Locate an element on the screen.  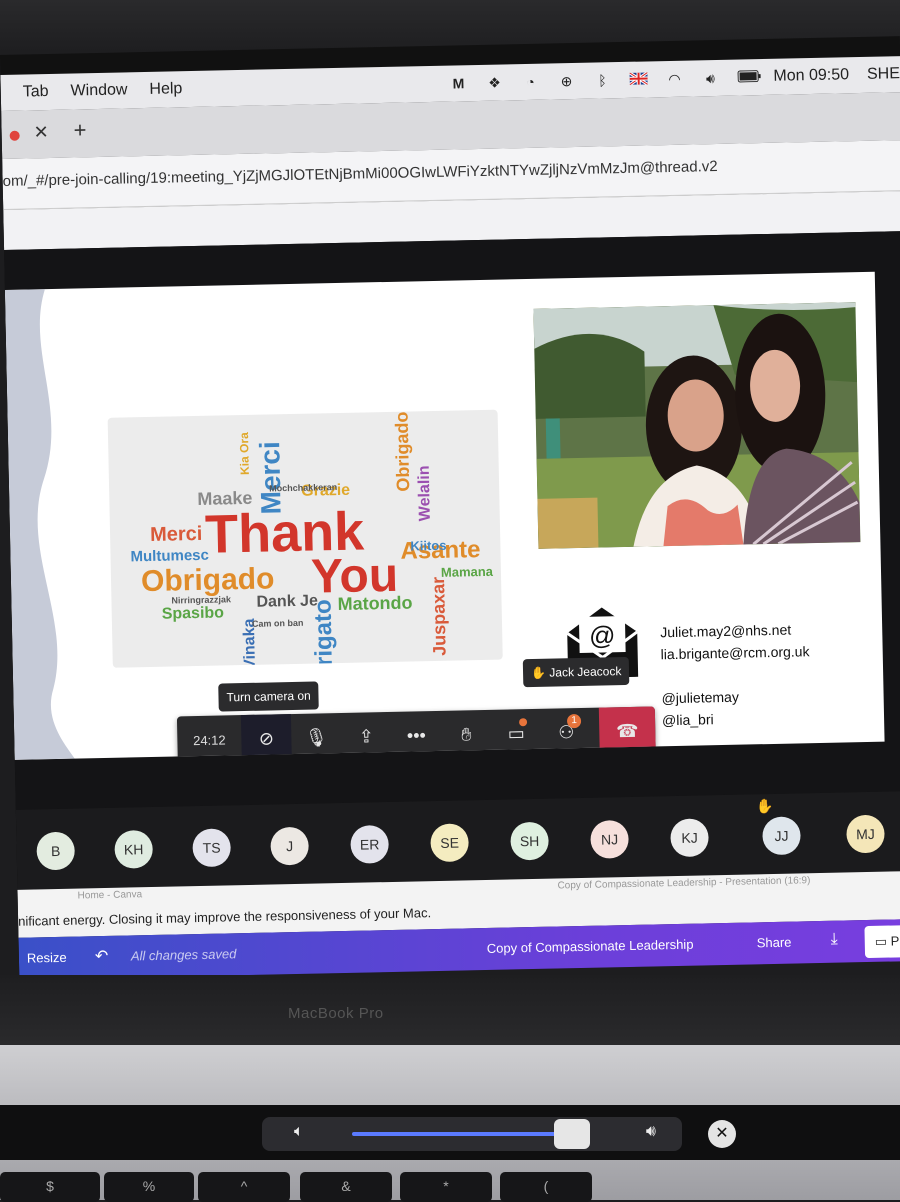
volume-icon: 🔊︎ is located at coordinates (710, 78).